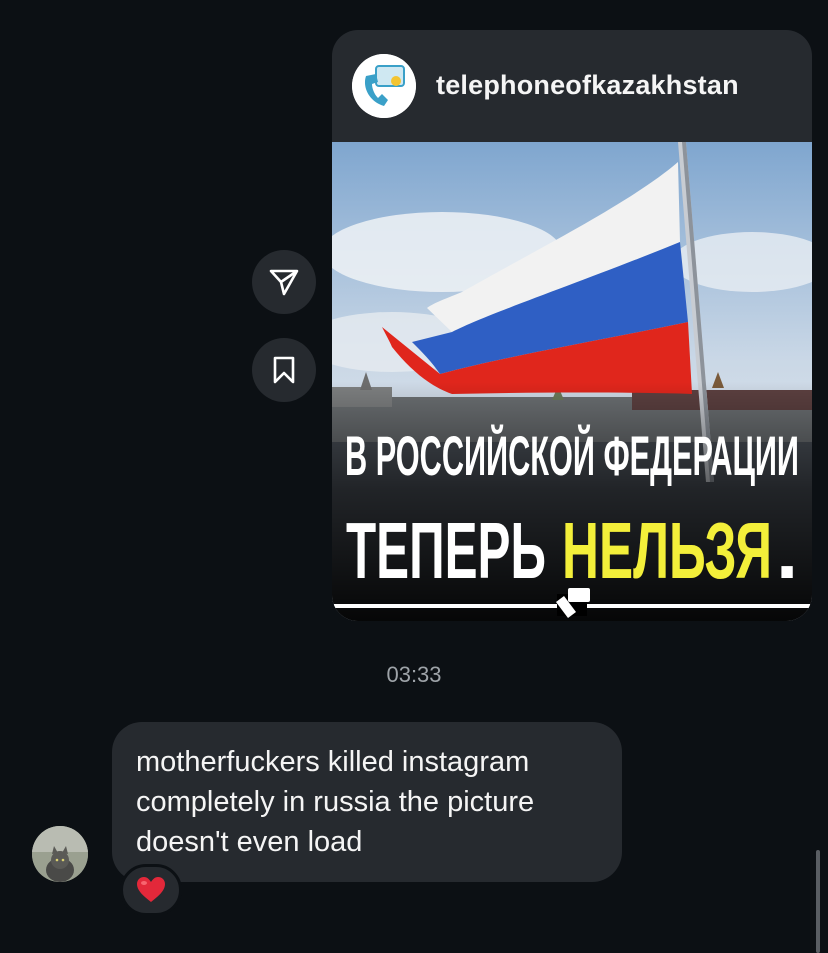 The width and height of the screenshot is (828, 953). I want to click on save-button, so click(284, 370).